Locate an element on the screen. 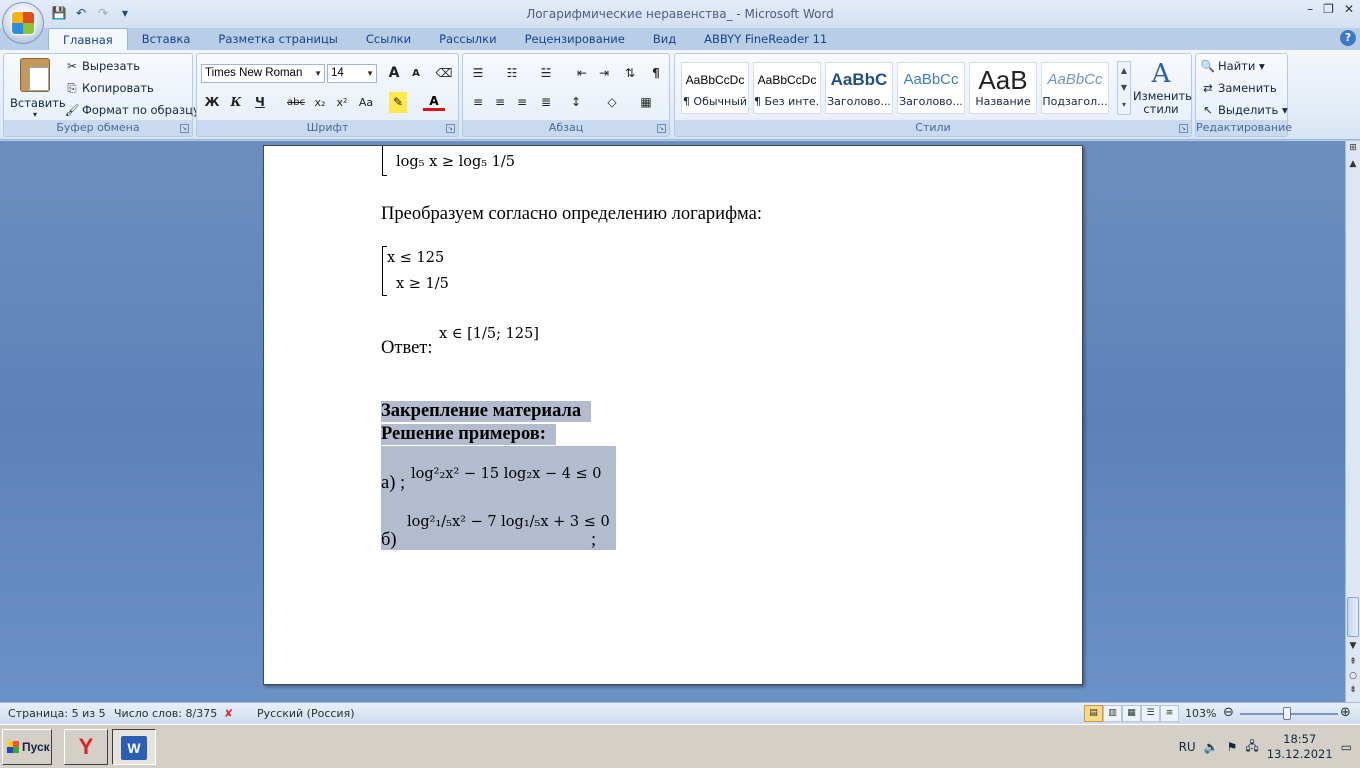  full-screen-icon: ▥ is located at coordinates (1112, 713).